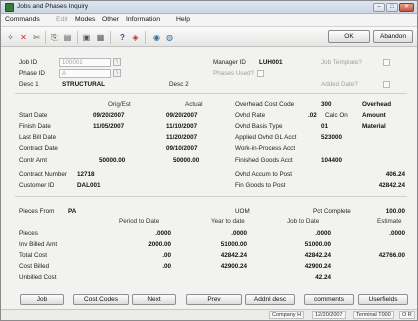 This screenshot has height=321, width=418. What do you see at coordinates (233, 255) in the screenshot?
I see `row-ytd: 42842.24` at bounding box center [233, 255].